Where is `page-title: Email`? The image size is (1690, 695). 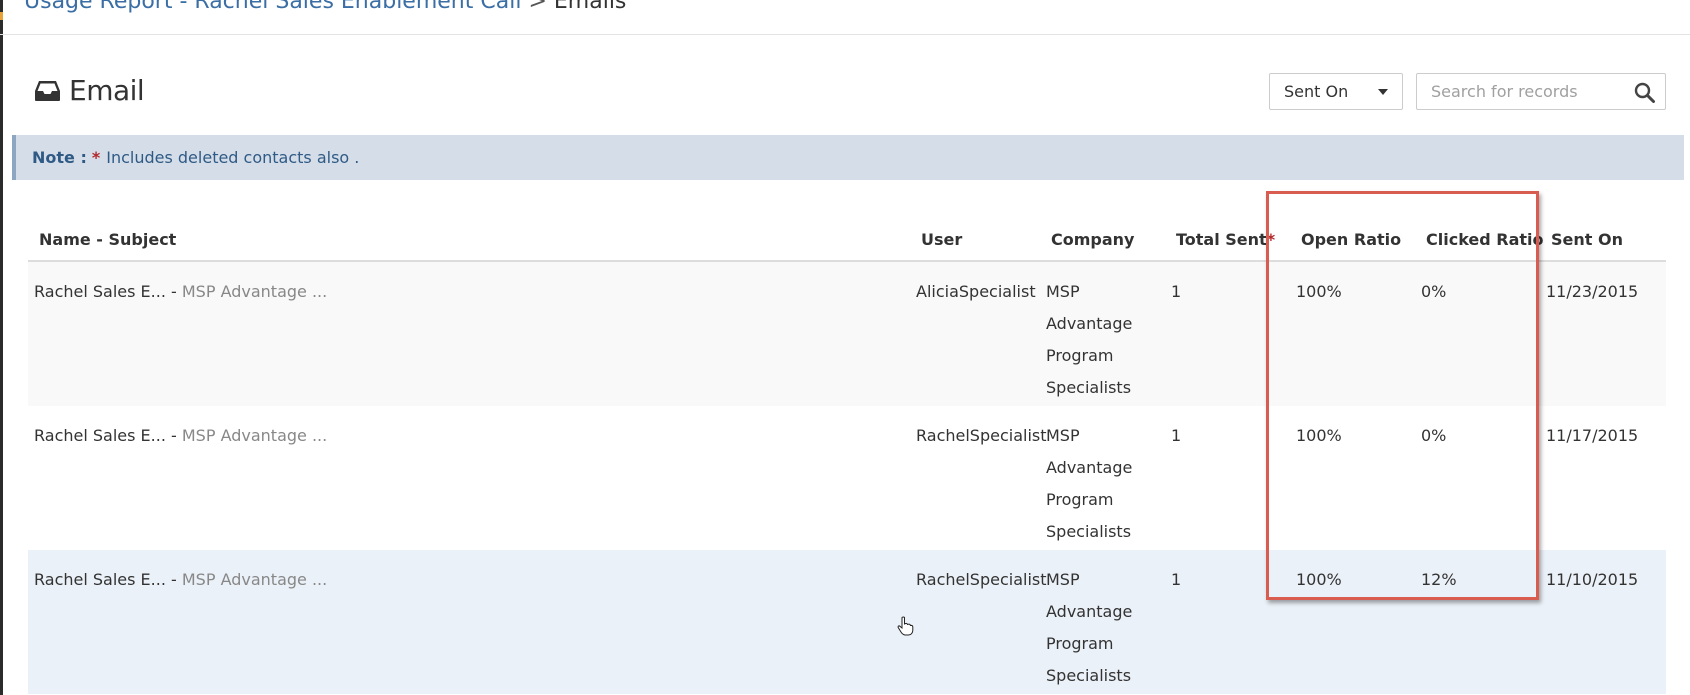 page-title: Email is located at coordinates (89, 90).